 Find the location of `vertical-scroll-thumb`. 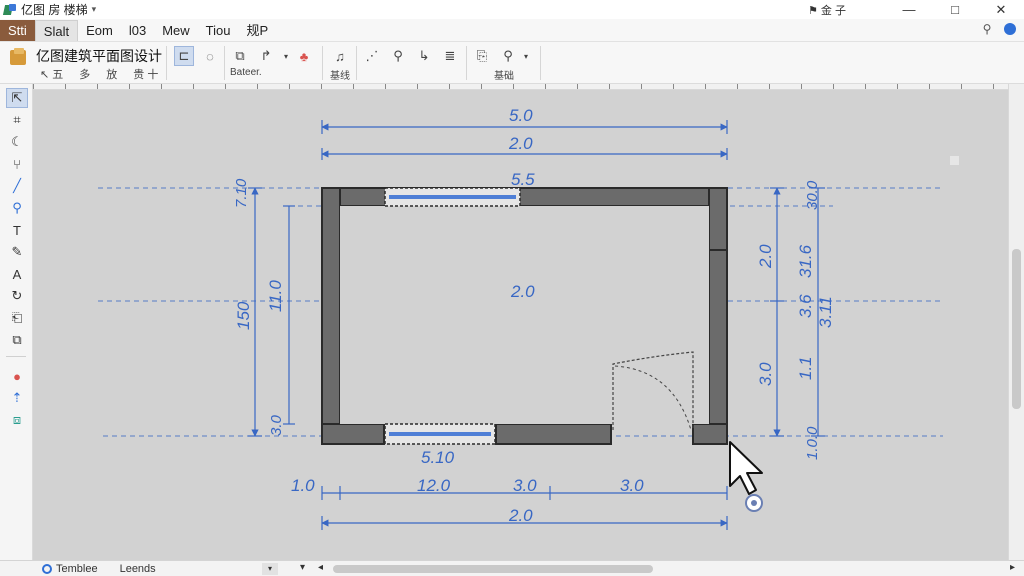

vertical-scroll-thumb is located at coordinates (1016, 329).